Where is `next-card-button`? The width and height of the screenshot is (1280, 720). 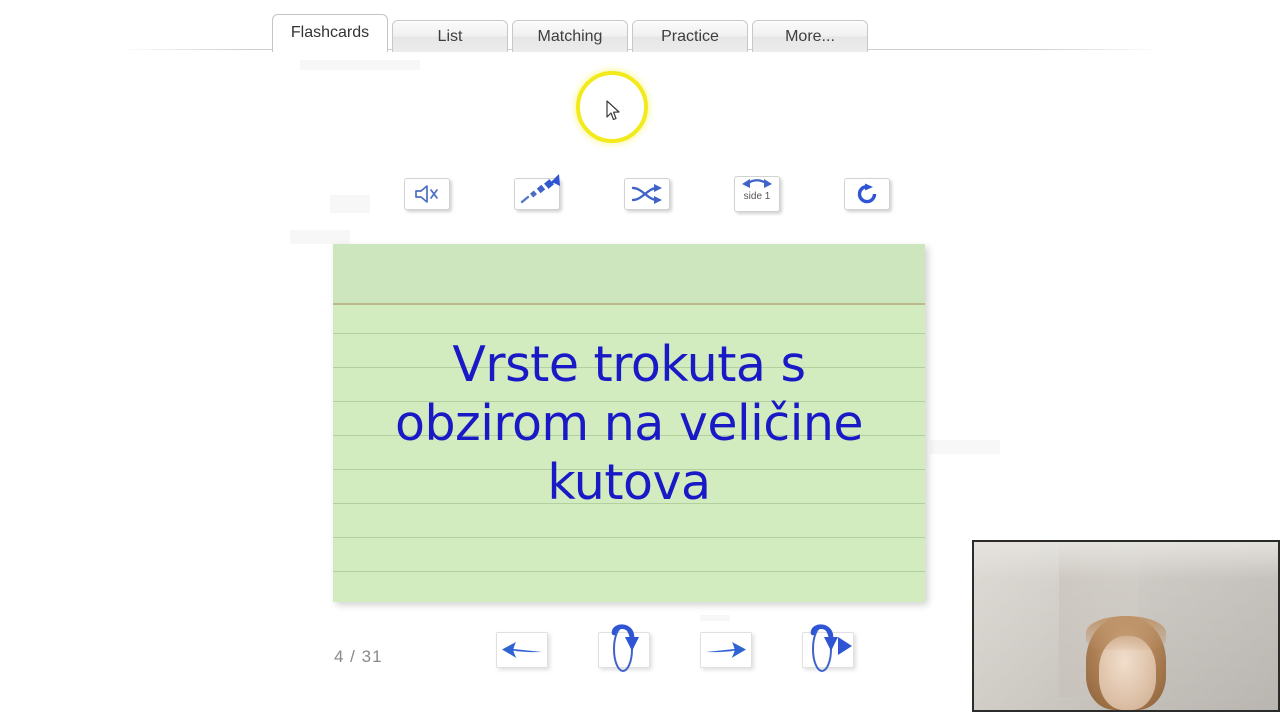
next-card-button is located at coordinates (726, 650).